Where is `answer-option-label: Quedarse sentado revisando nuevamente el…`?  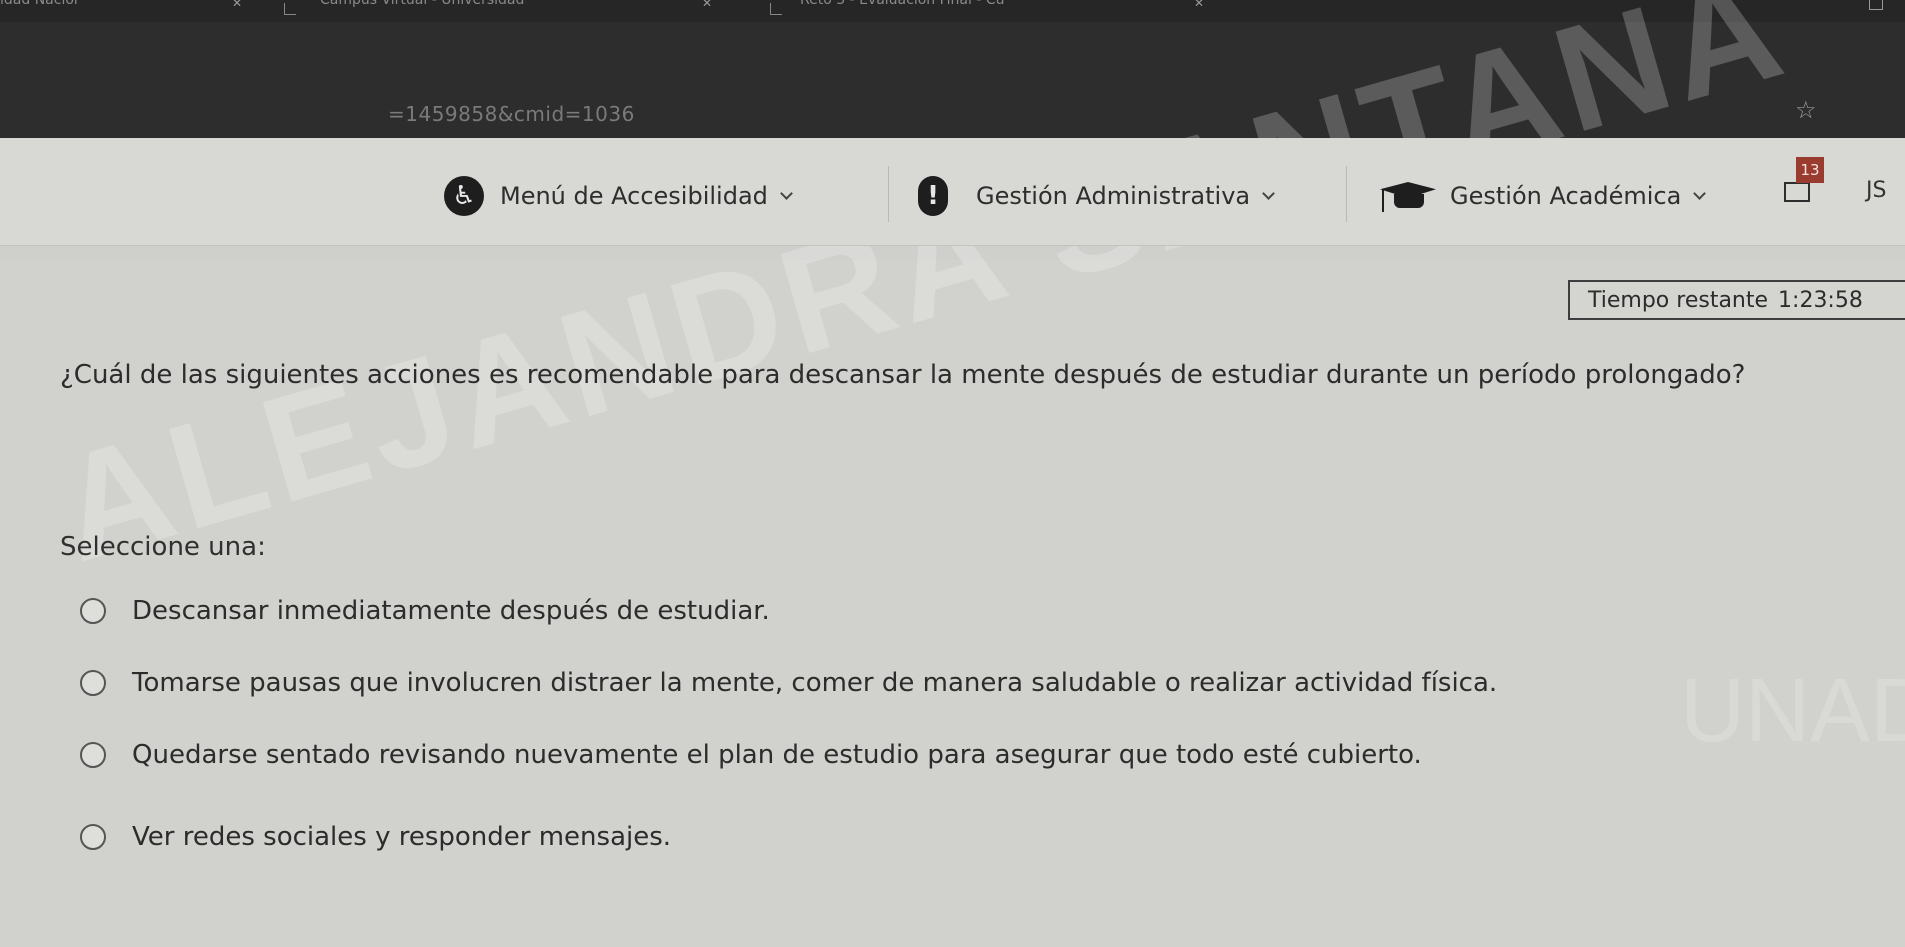 answer-option-label: Quedarse sentado revisando nuevamente el… is located at coordinates (777, 755).